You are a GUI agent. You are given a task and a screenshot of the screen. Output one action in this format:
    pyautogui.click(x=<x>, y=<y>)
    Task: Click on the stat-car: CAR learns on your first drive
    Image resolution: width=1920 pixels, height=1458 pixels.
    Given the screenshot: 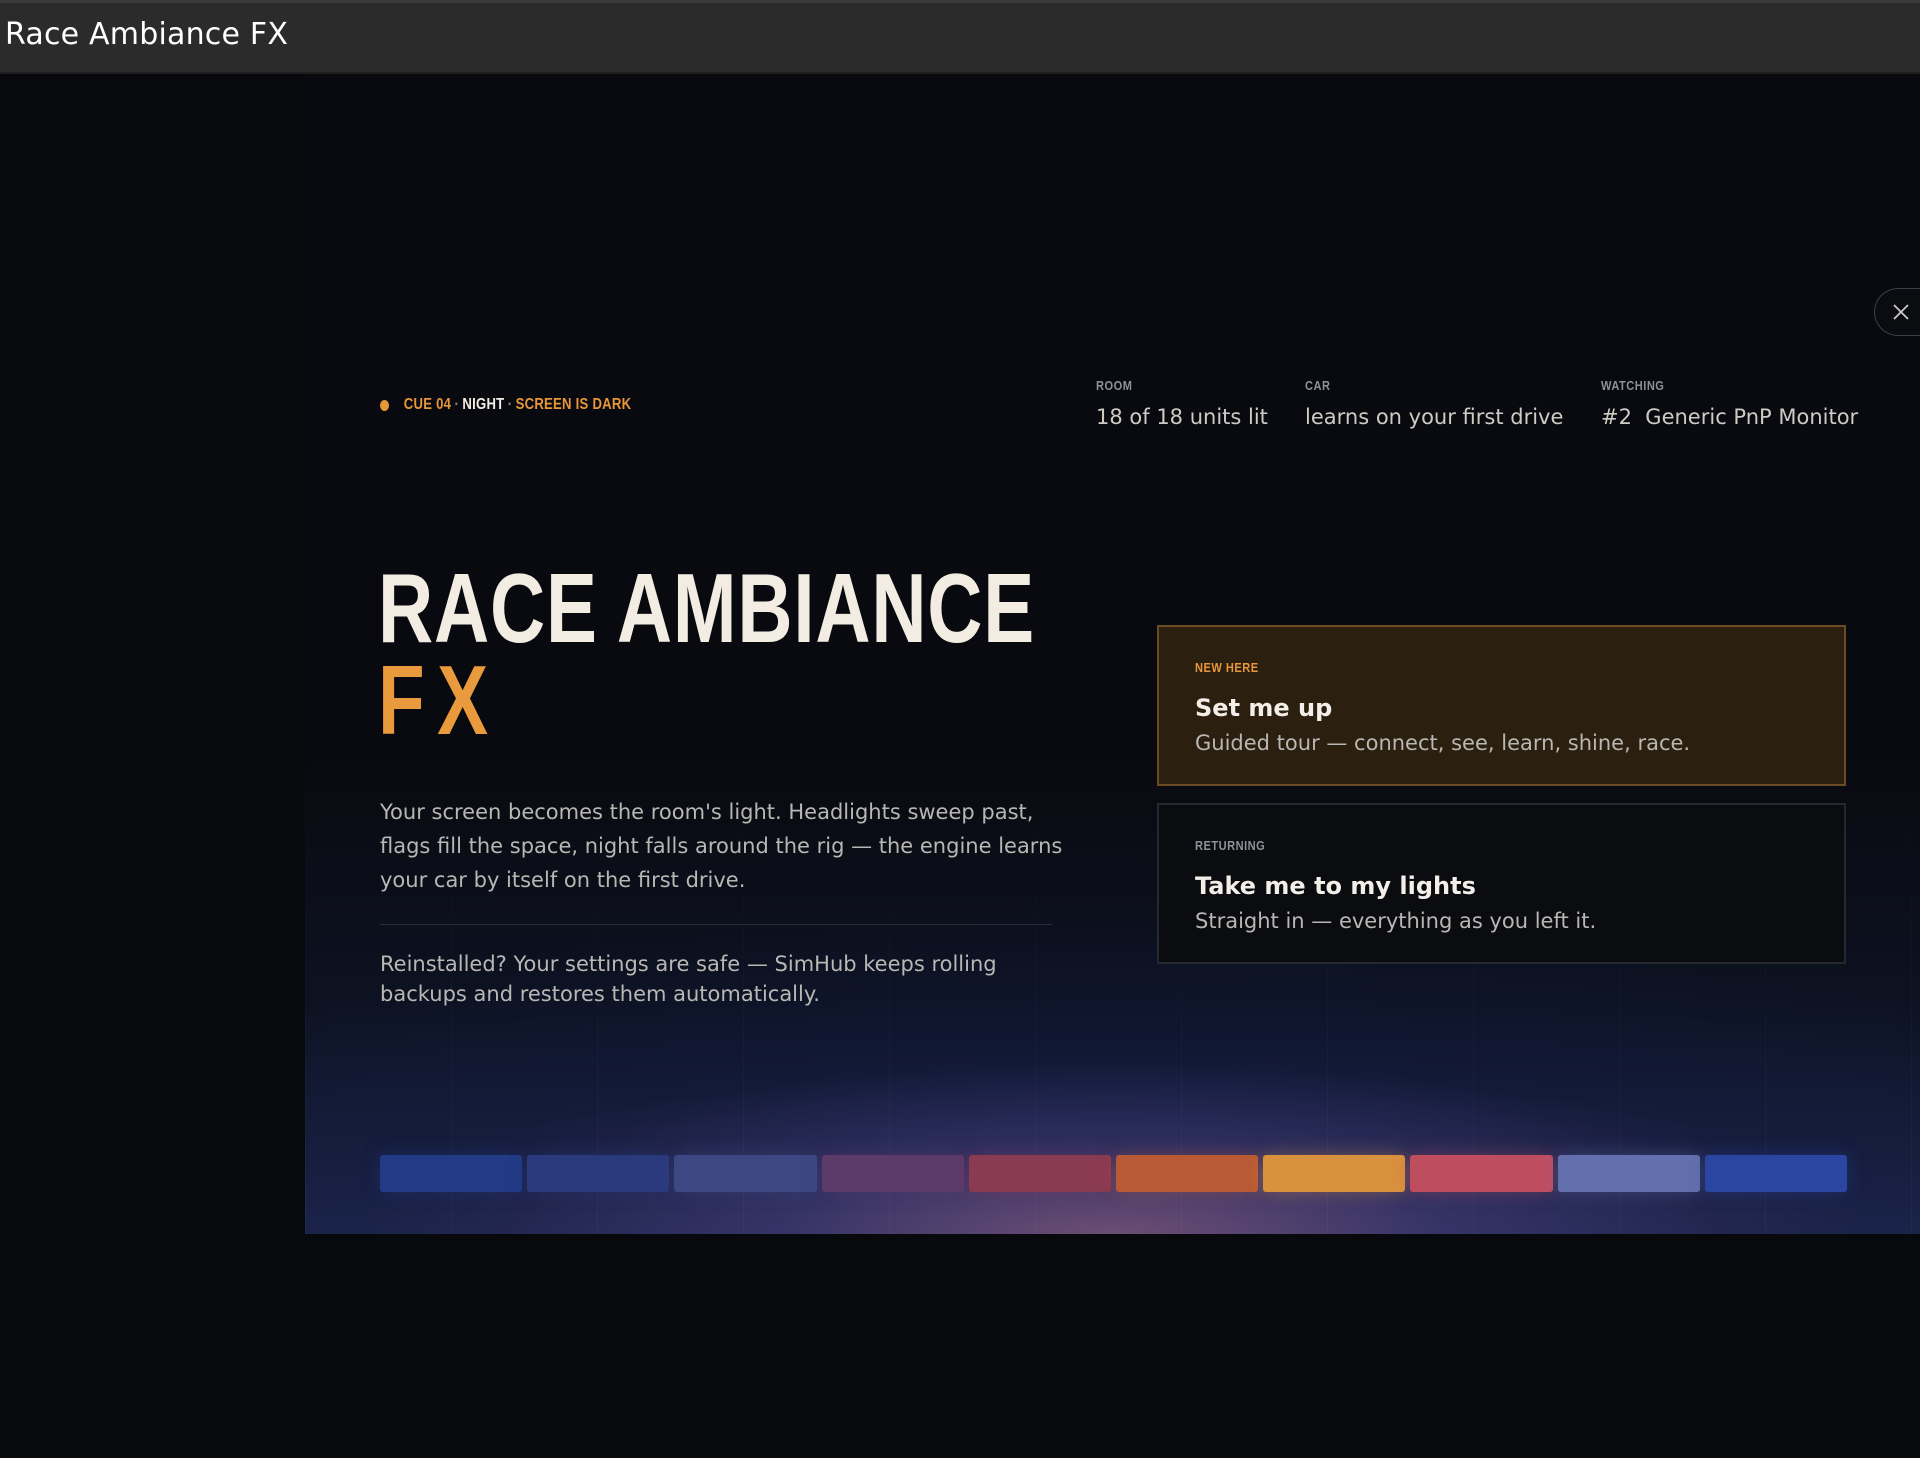 What is the action you would take?
    pyautogui.click(x=1434, y=403)
    